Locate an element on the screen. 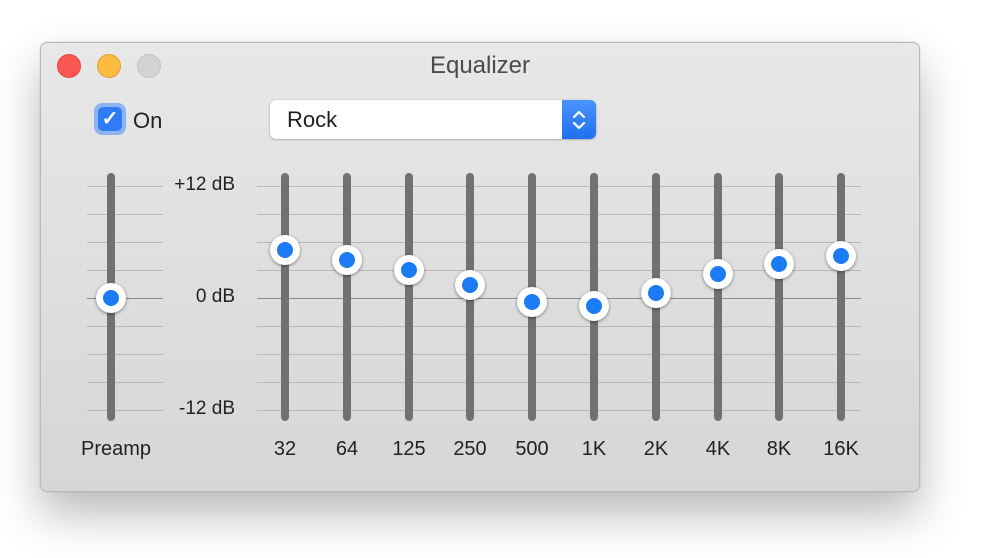 This screenshot has width=990, height=558. scale-label-zero: 0 dB is located at coordinates (215, 296).